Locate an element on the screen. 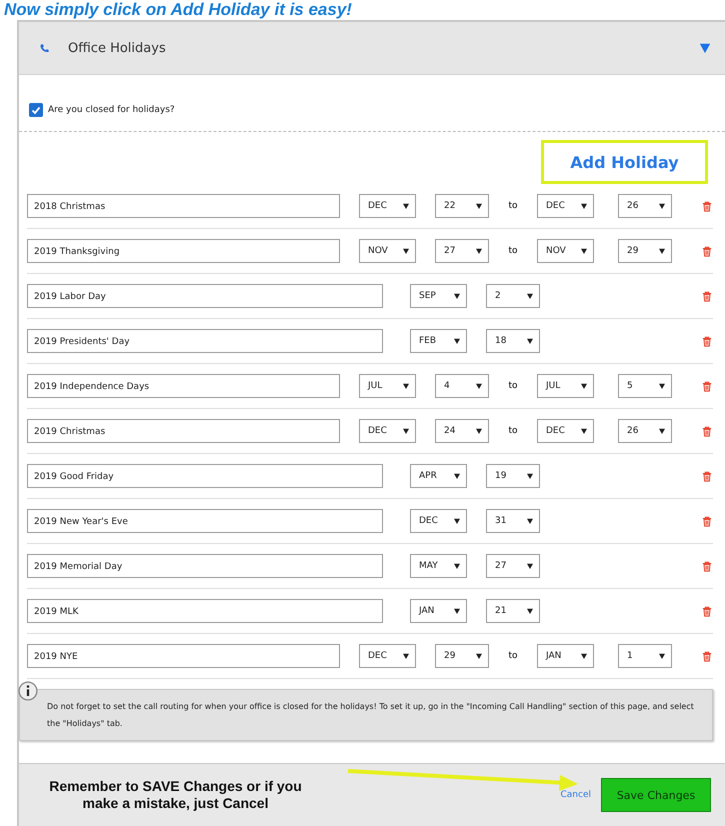  phone-icon is located at coordinates (44, 48).